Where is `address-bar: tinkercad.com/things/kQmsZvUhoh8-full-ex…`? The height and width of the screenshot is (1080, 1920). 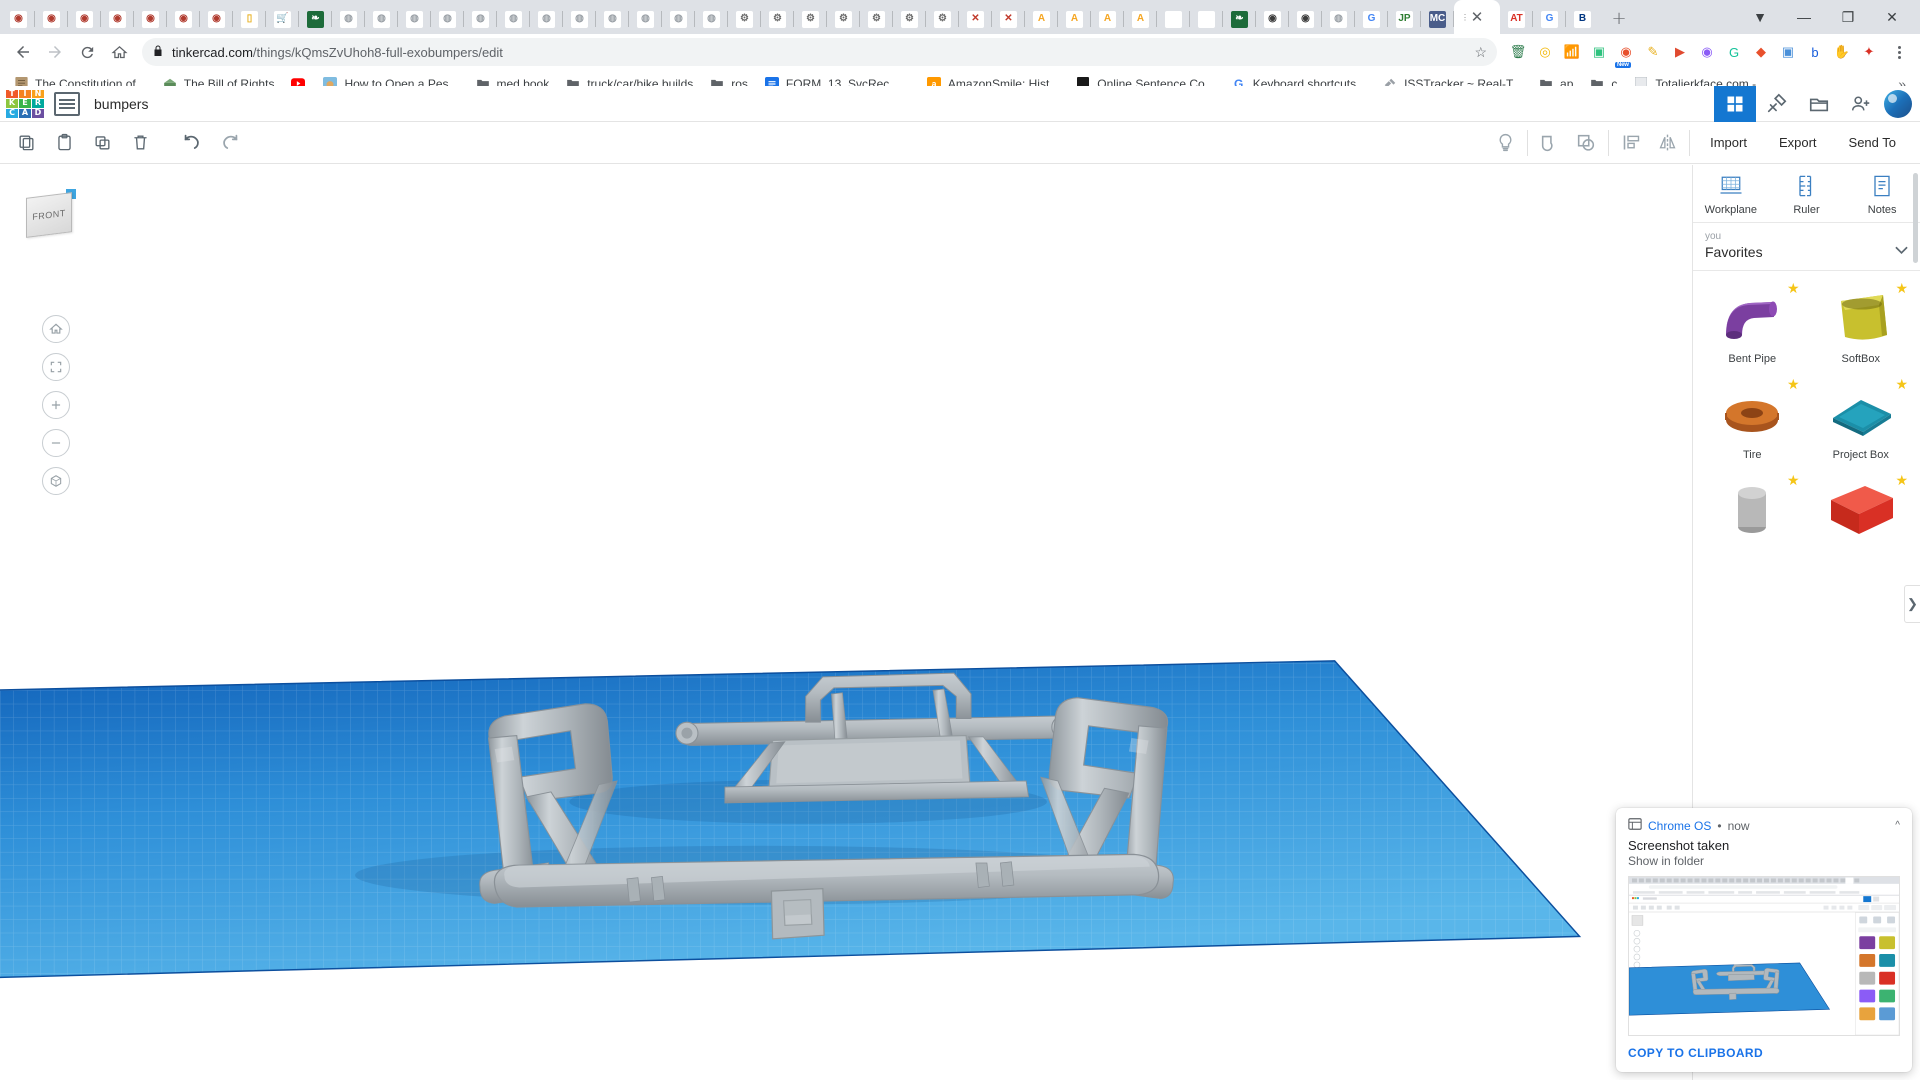
address-bar: tinkercad.com/things/kQmsZvUhoh8-full-ex… is located at coordinates (819, 52).